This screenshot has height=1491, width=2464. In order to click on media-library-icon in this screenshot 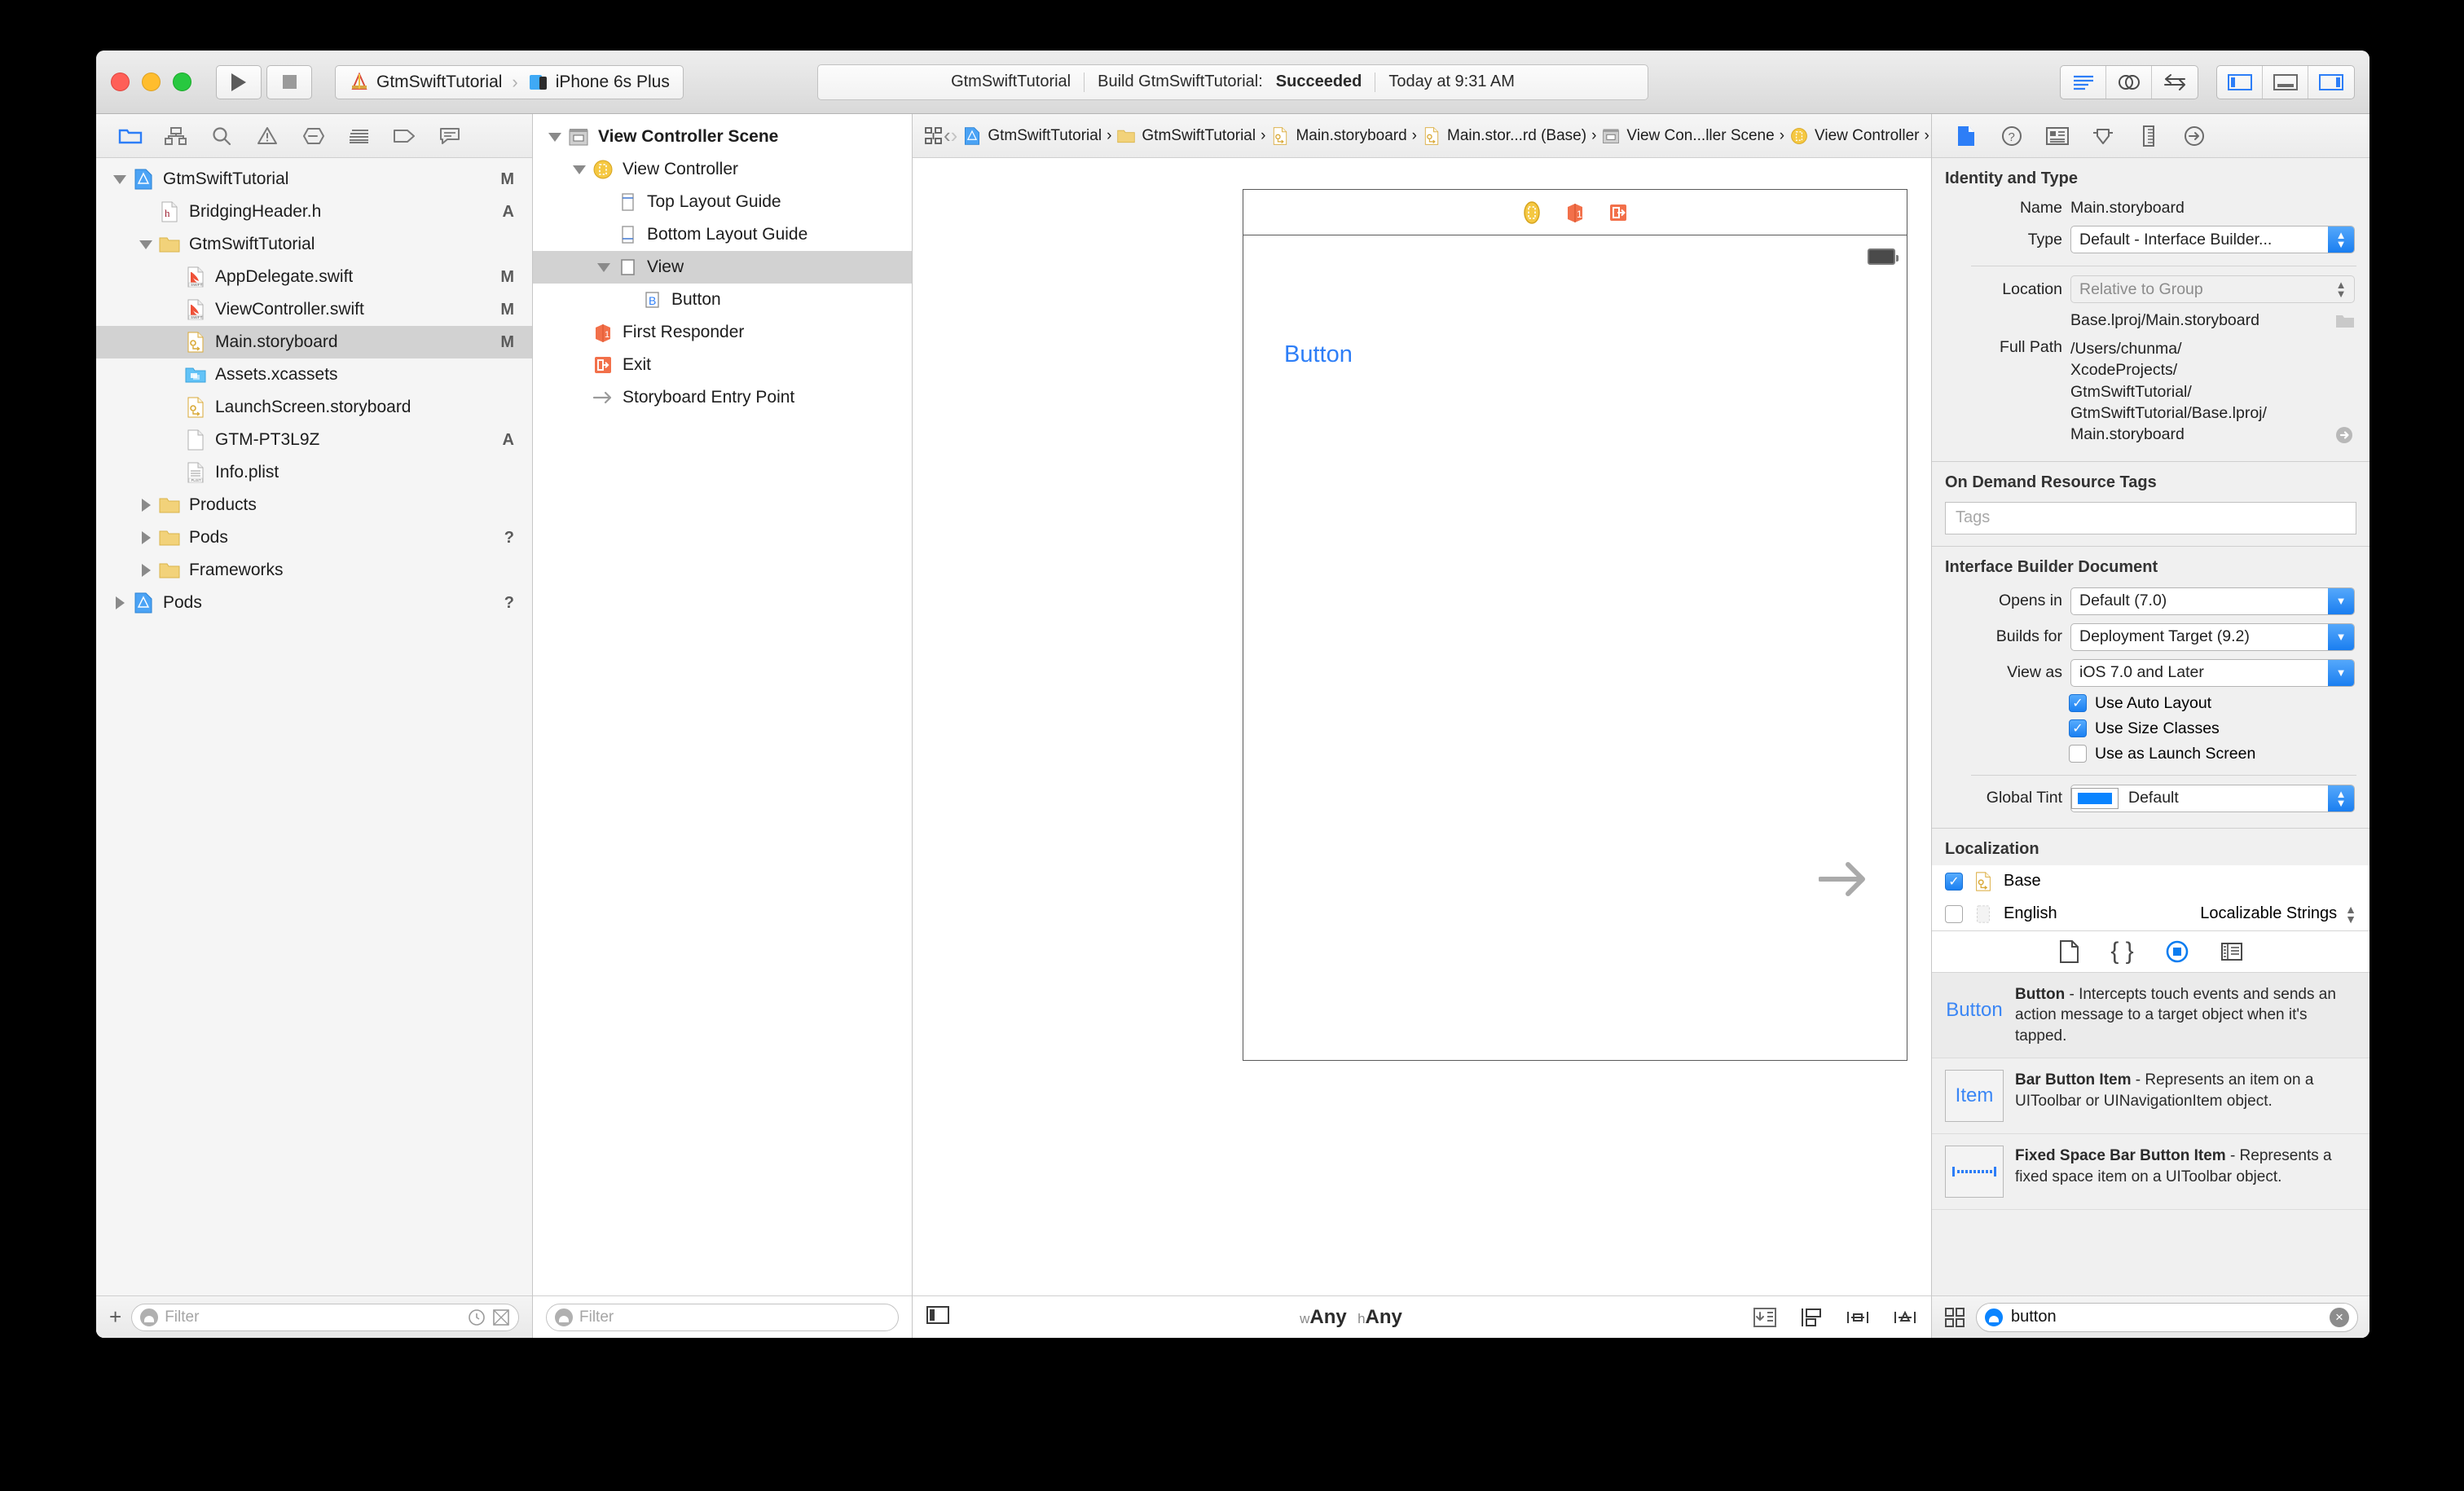, I will do `click(2231, 951)`.